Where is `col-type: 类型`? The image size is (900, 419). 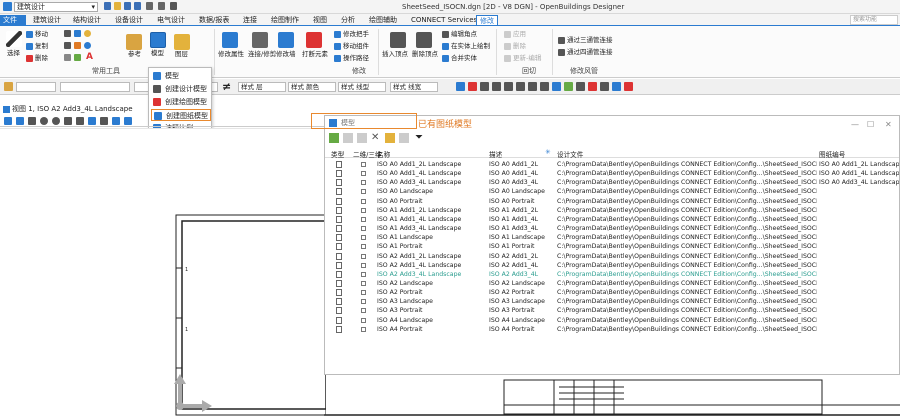
col-type: 类型 is located at coordinates (337, 154).